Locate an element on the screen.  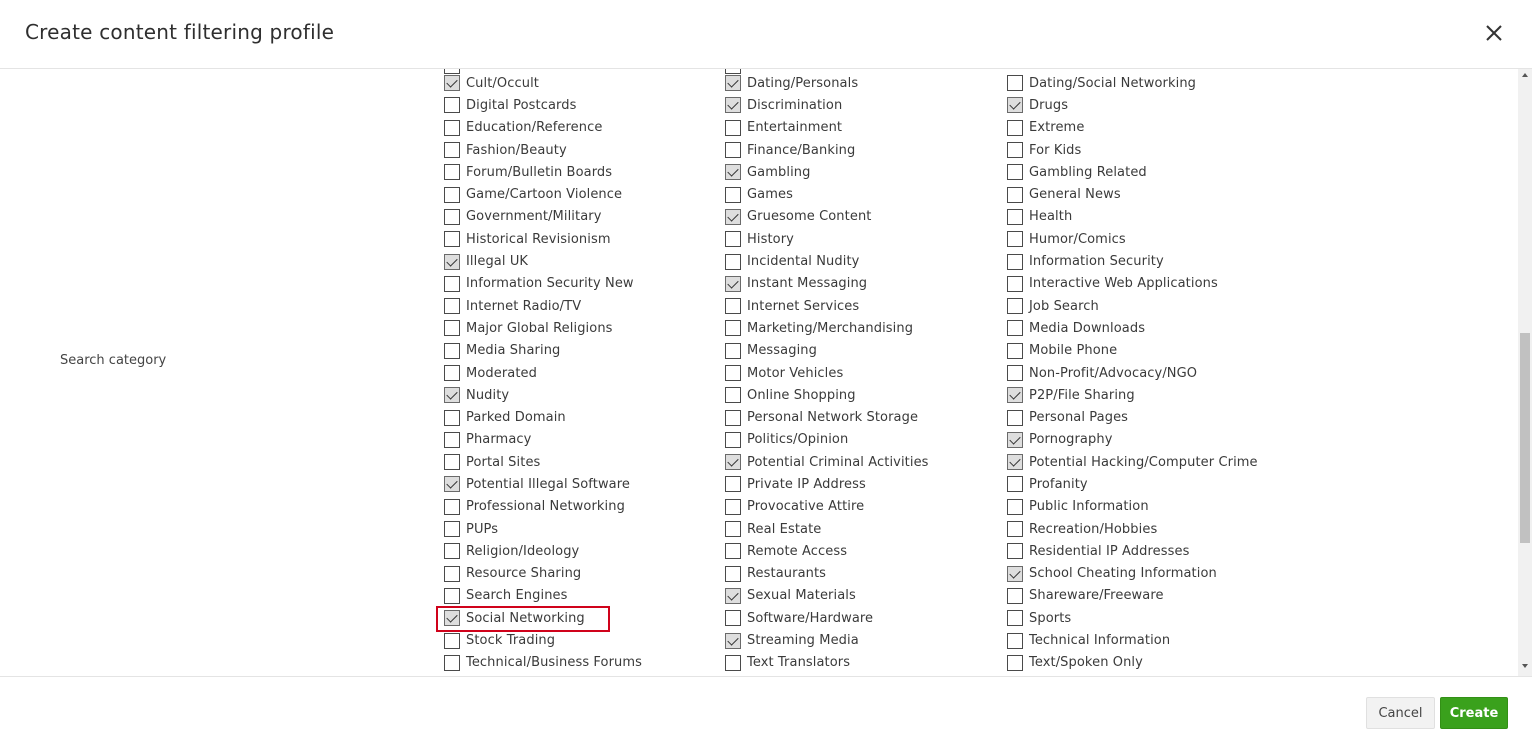
category-item: Illegal UK is located at coordinates (543, 261).